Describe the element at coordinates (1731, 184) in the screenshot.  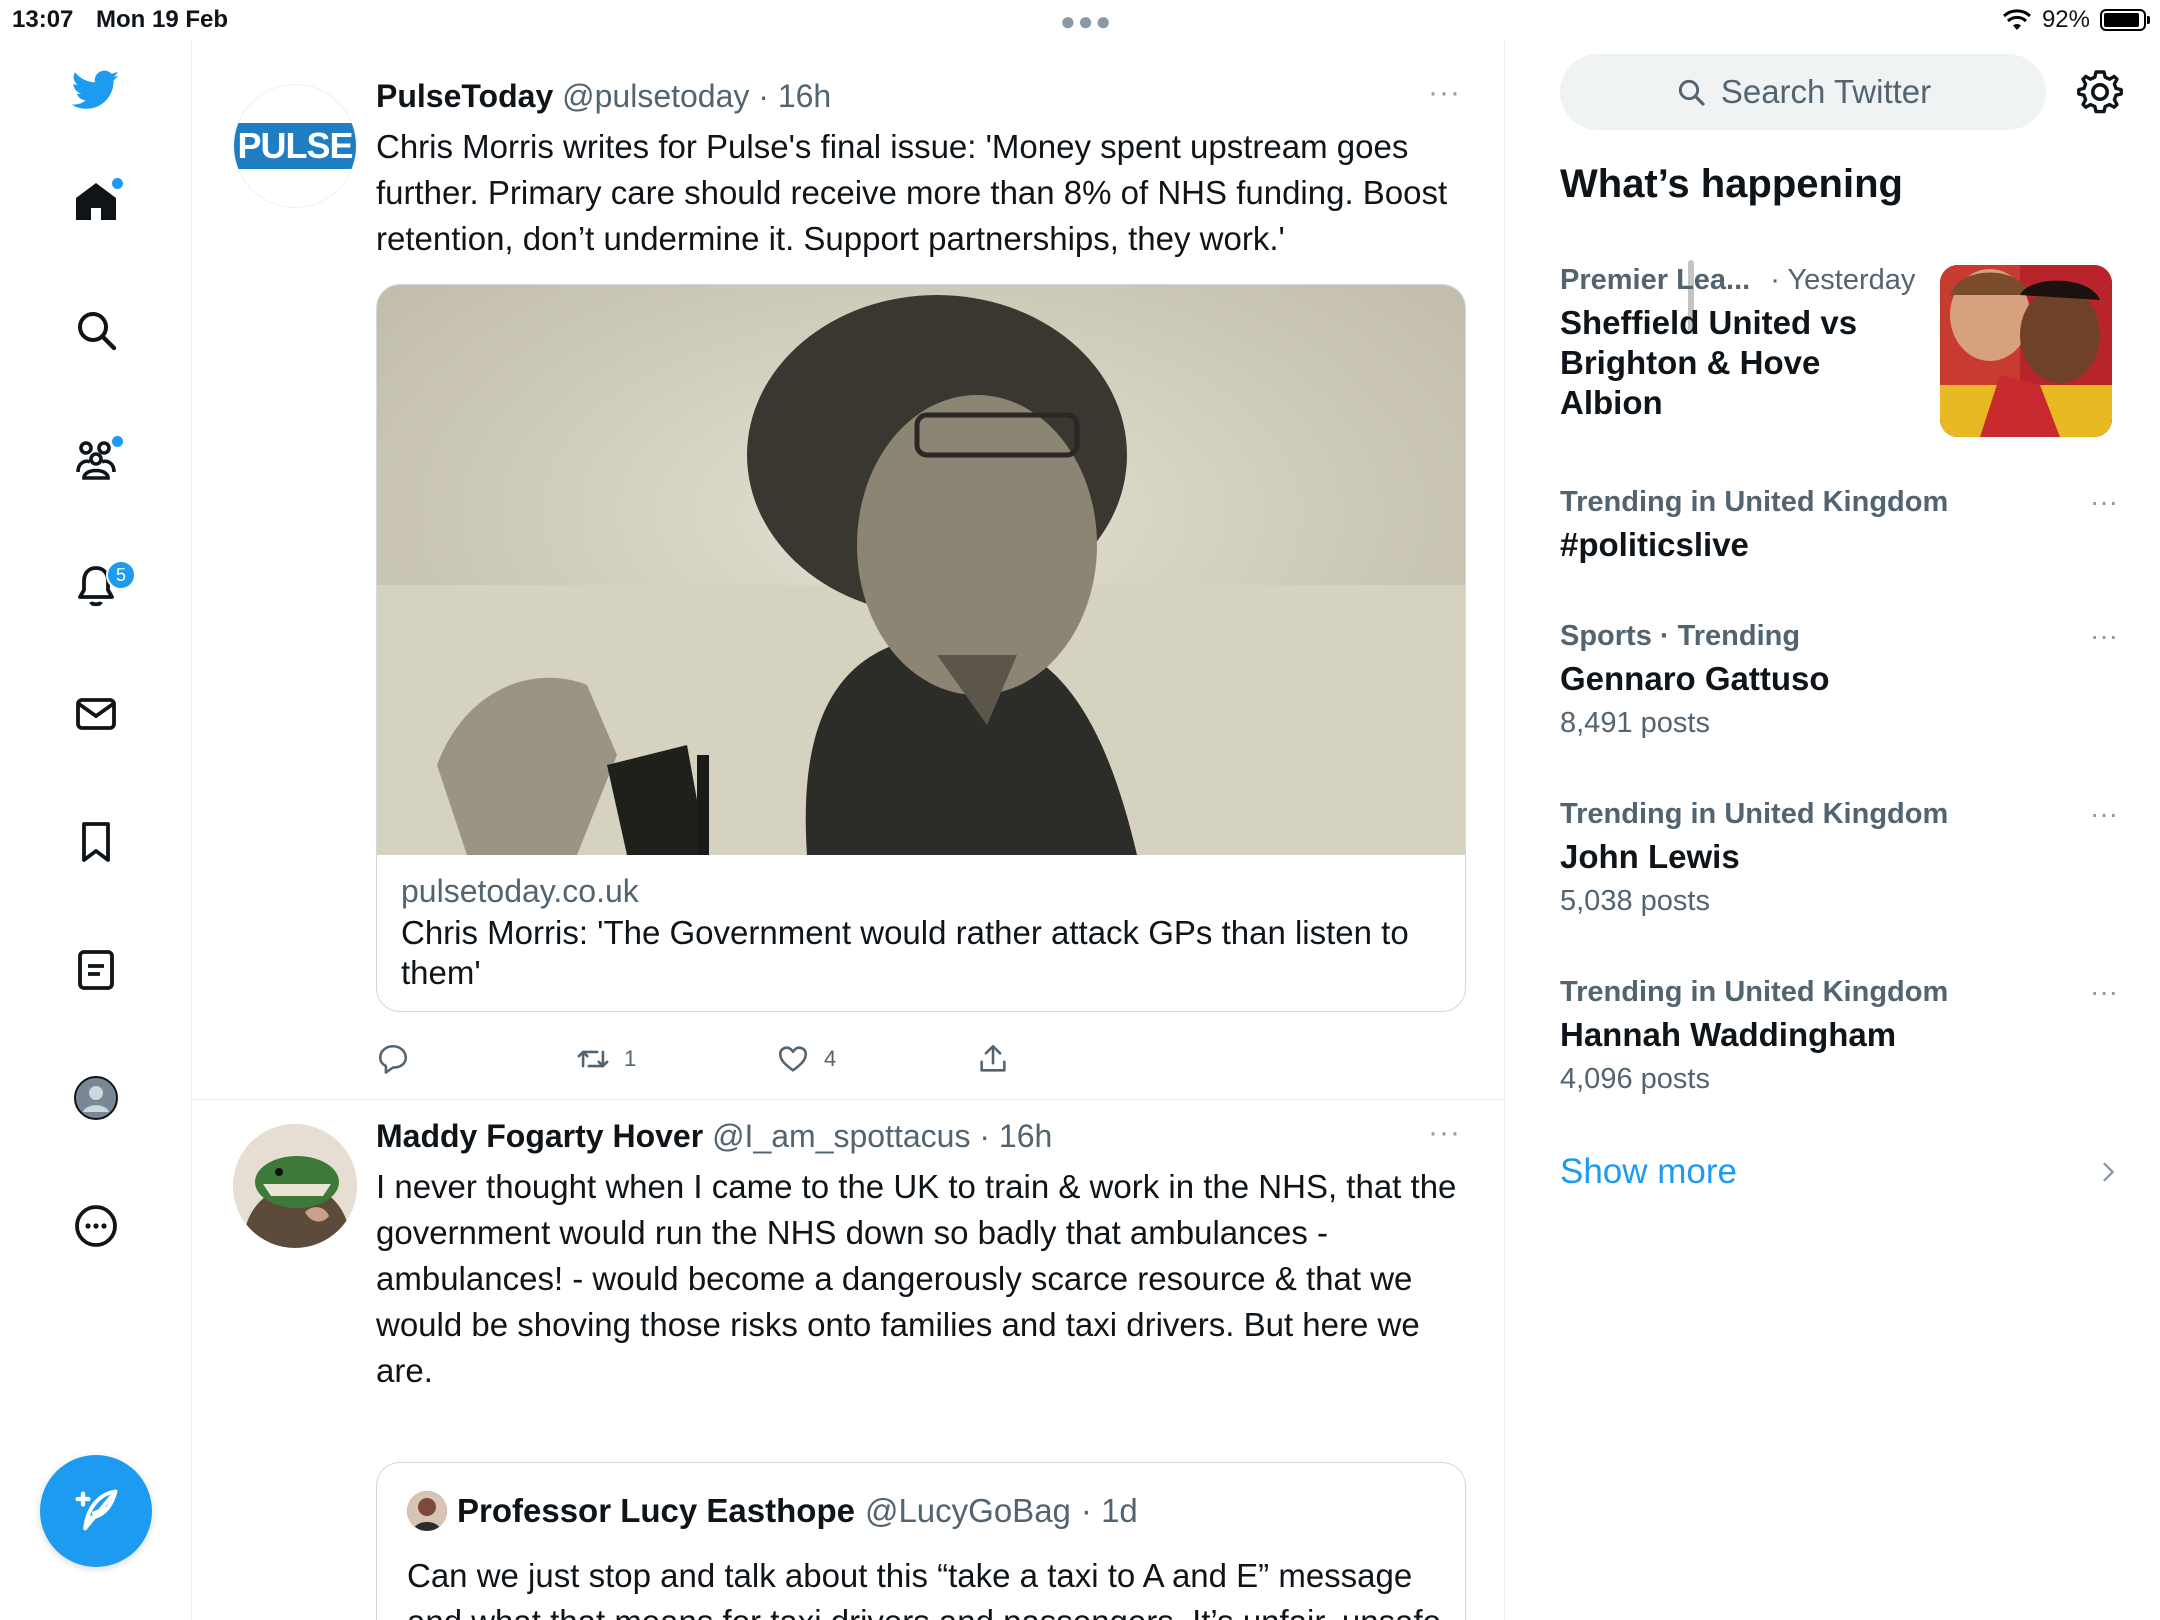
I see `whats-happening-title: What’s happening` at that location.